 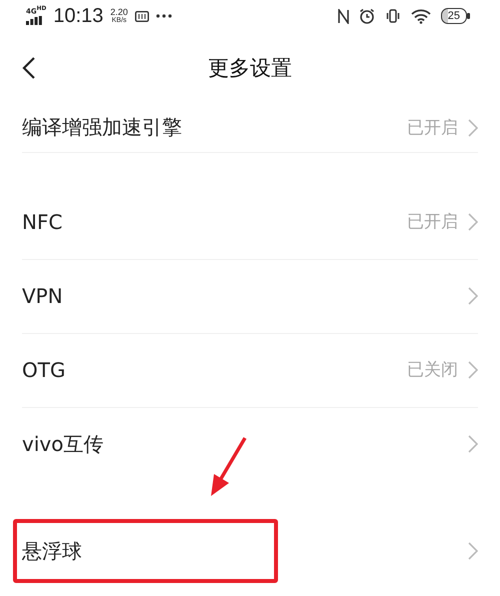 What do you see at coordinates (34, 20) in the screenshot?
I see `signal-icon` at bounding box center [34, 20].